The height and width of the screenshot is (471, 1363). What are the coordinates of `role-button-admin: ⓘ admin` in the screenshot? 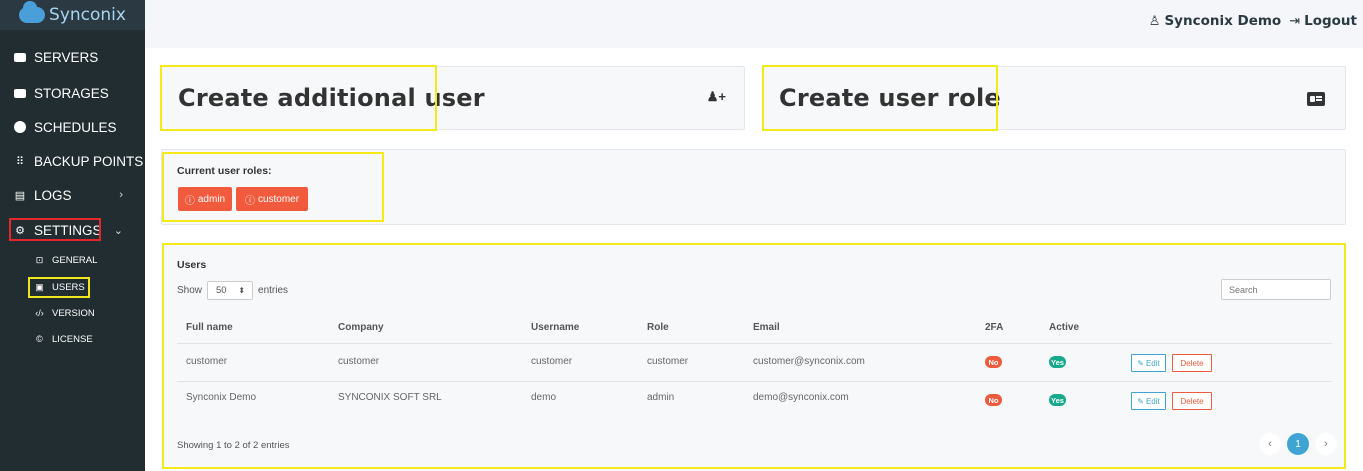 It's located at (205, 199).